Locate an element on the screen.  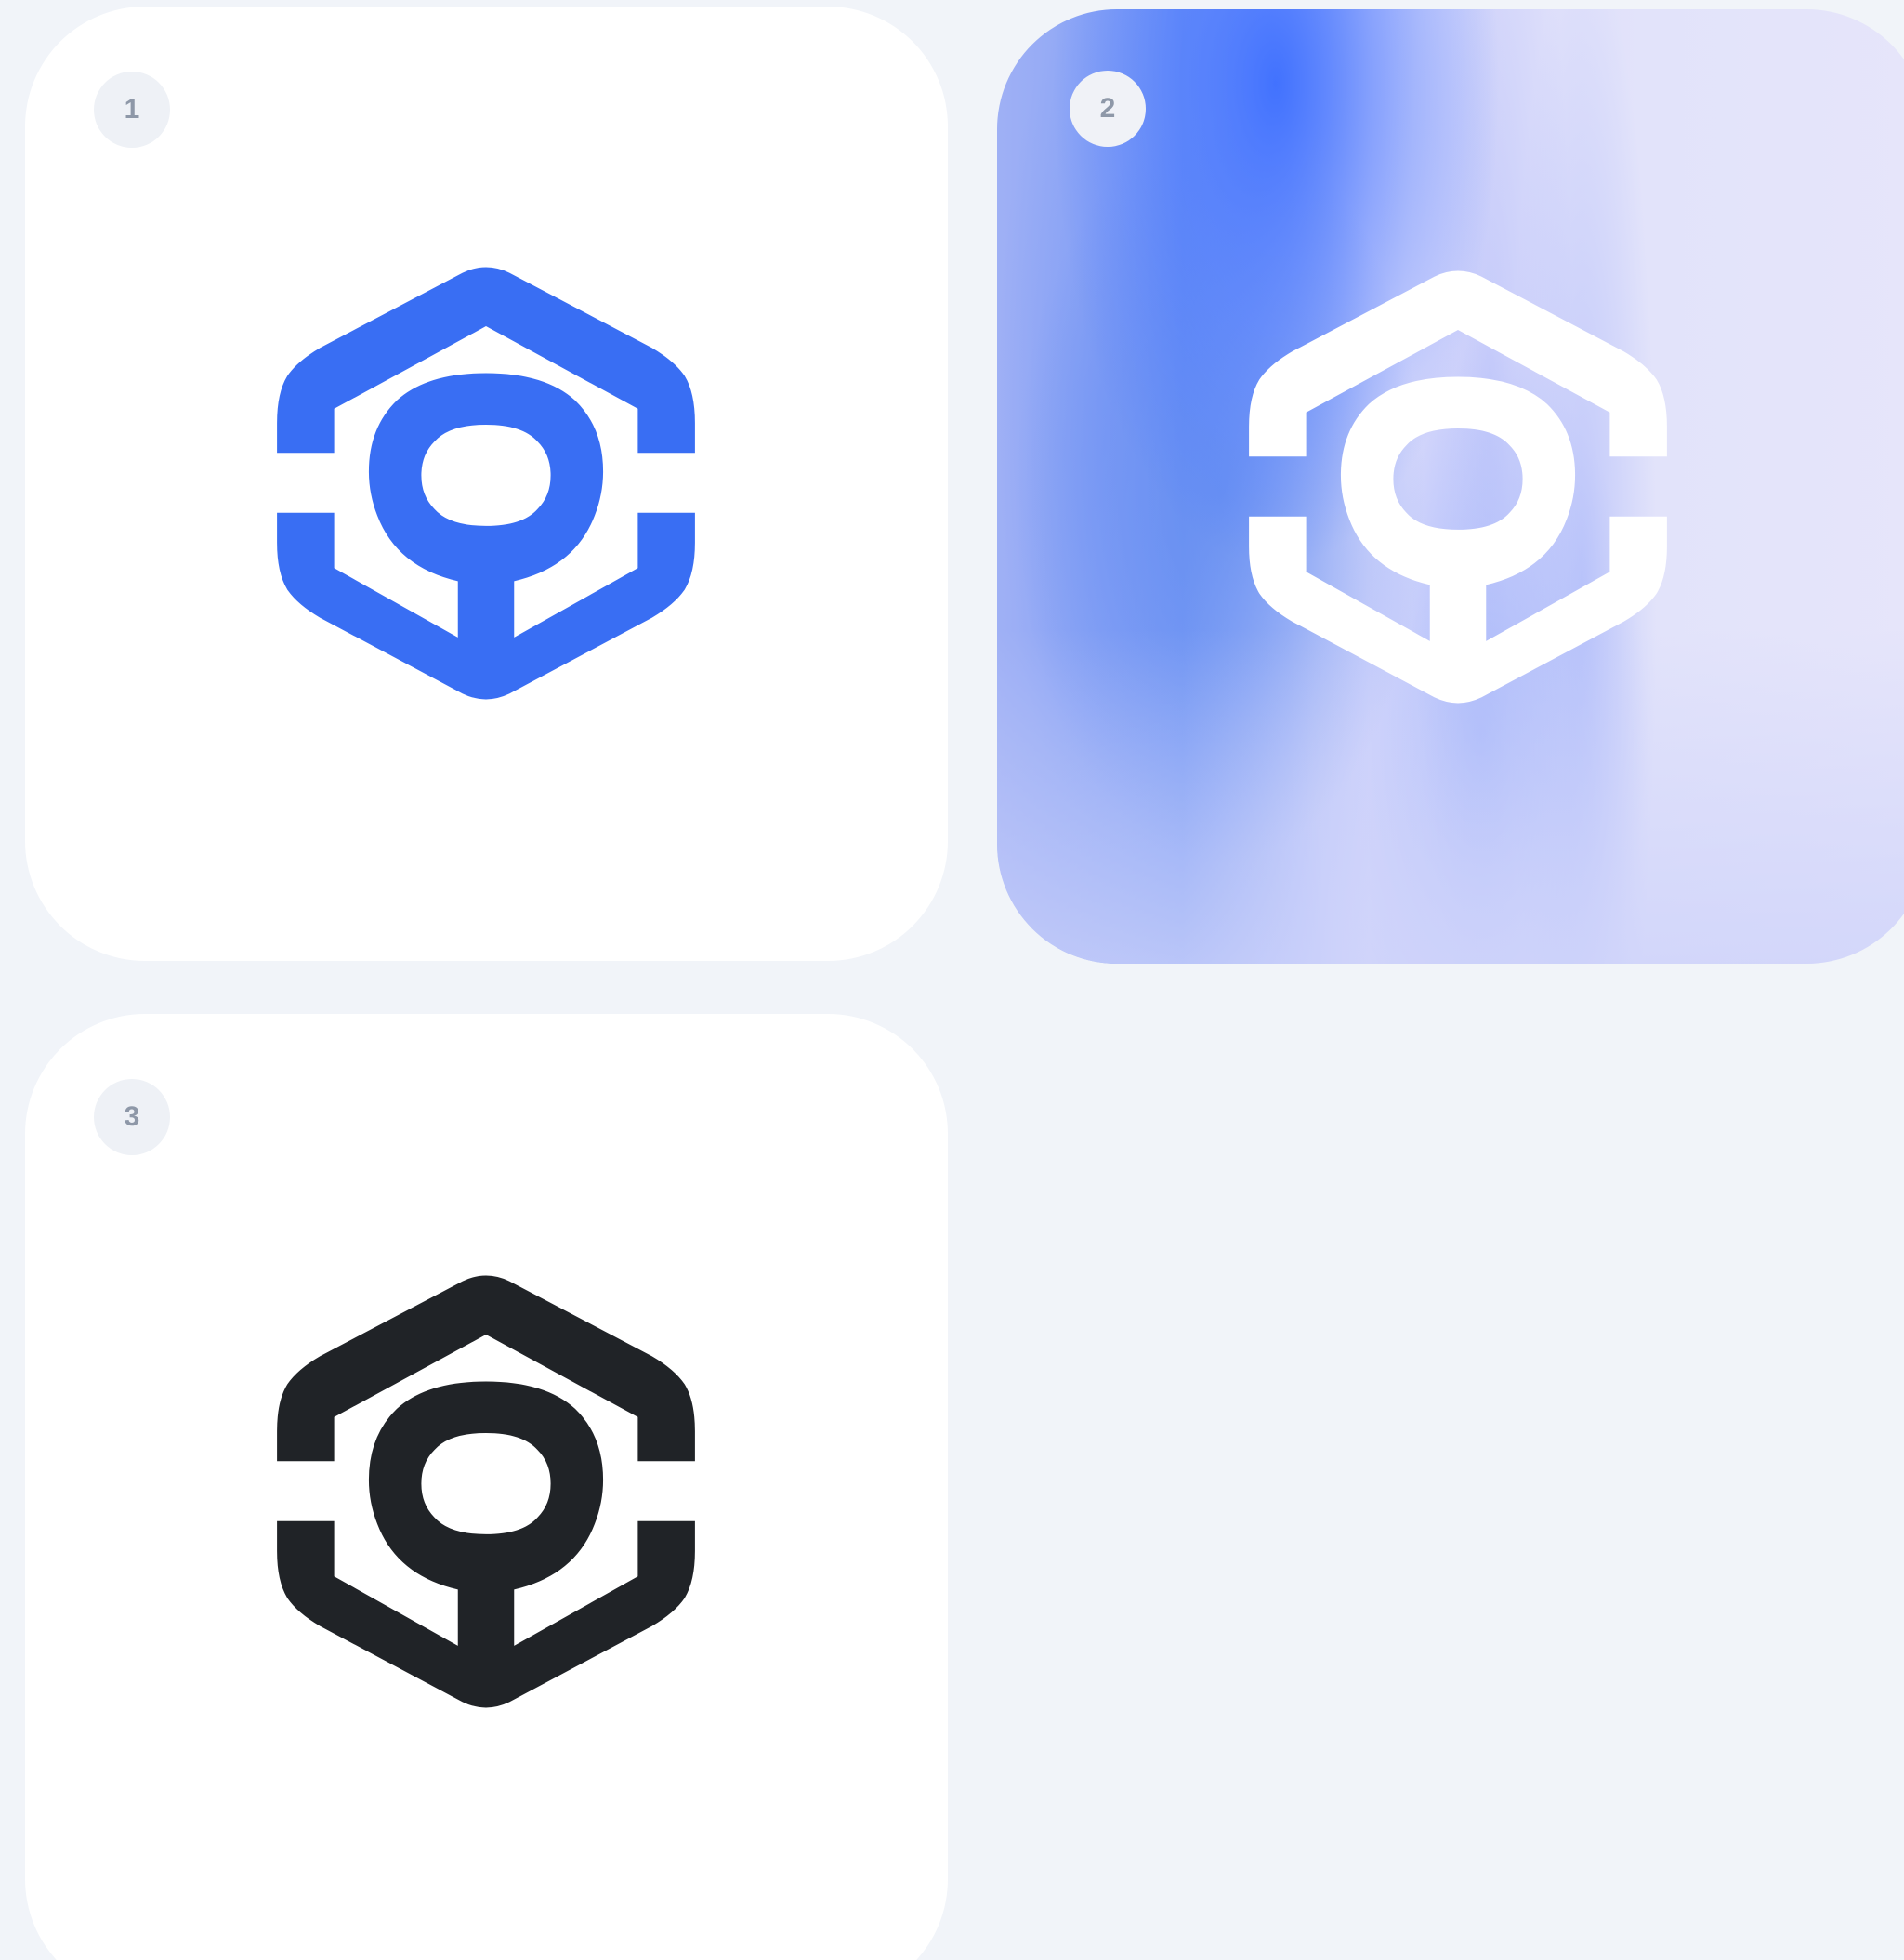
card-number: 1 is located at coordinates (132, 110).